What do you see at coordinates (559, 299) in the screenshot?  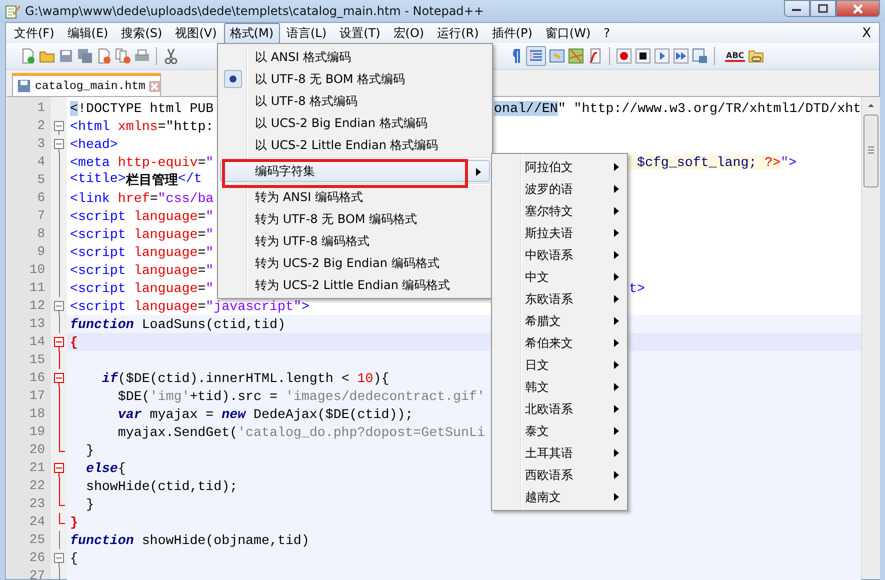 I see `menu-option: 东欧语系` at bounding box center [559, 299].